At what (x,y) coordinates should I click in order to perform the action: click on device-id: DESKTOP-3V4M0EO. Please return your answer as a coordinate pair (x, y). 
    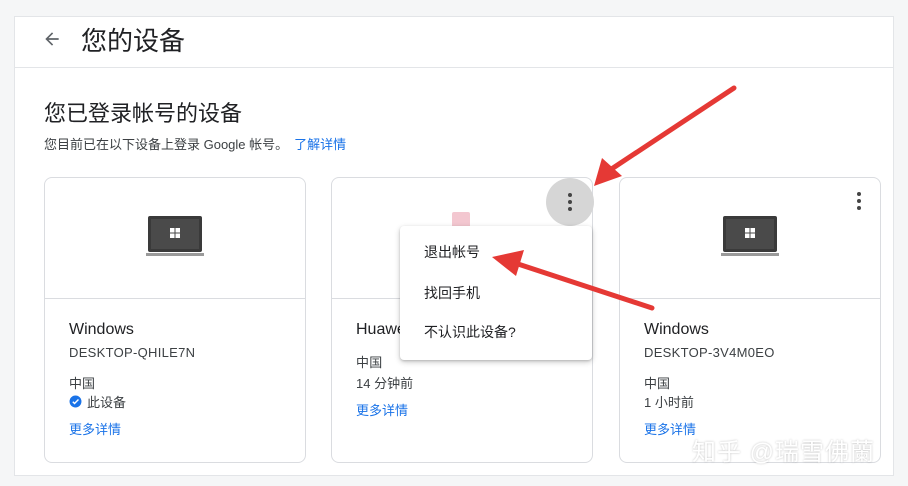
    Looking at the image, I should click on (709, 352).